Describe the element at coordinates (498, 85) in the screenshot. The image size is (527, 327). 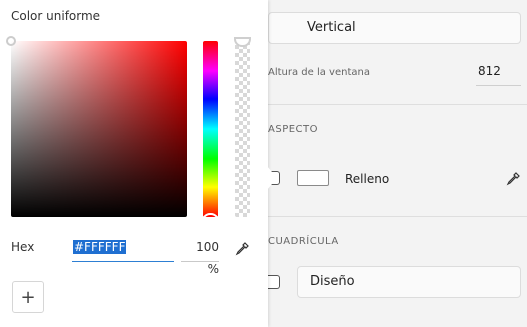
I see `window-height-underline` at that location.